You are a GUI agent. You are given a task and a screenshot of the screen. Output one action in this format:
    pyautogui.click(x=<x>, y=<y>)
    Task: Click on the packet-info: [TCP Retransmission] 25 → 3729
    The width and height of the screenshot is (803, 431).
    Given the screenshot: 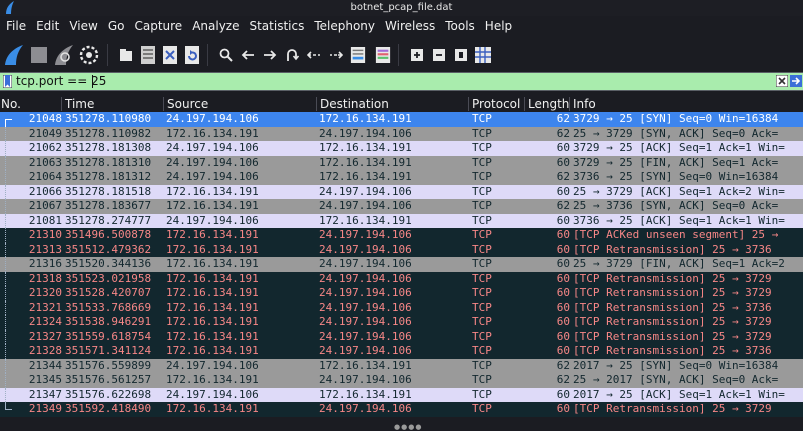 What is the action you would take?
    pyautogui.click(x=672, y=408)
    